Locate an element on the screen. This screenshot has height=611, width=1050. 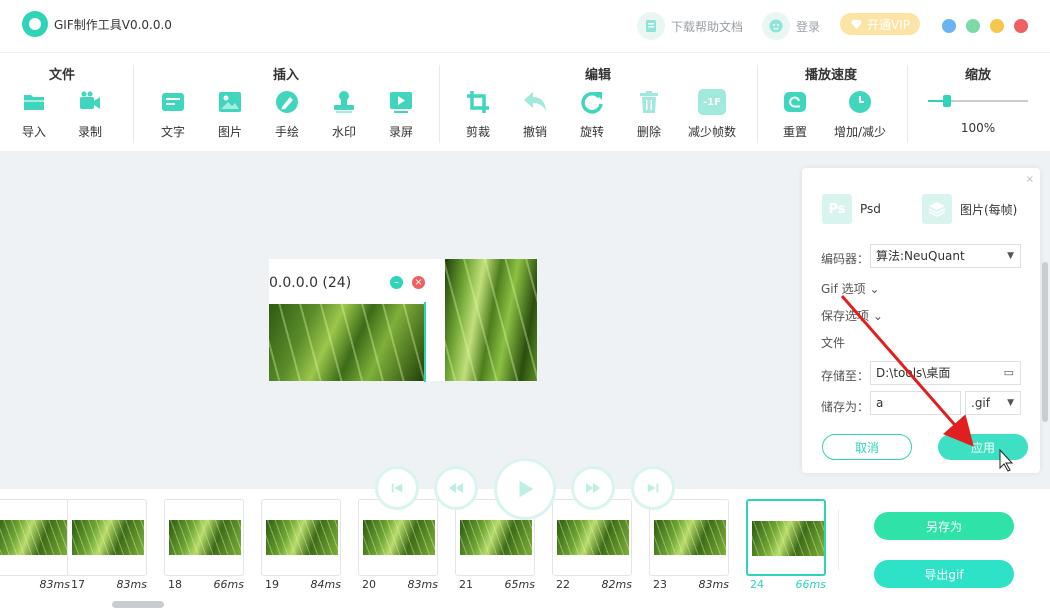
save-as-button: 另存为 is located at coordinates (944, 526).